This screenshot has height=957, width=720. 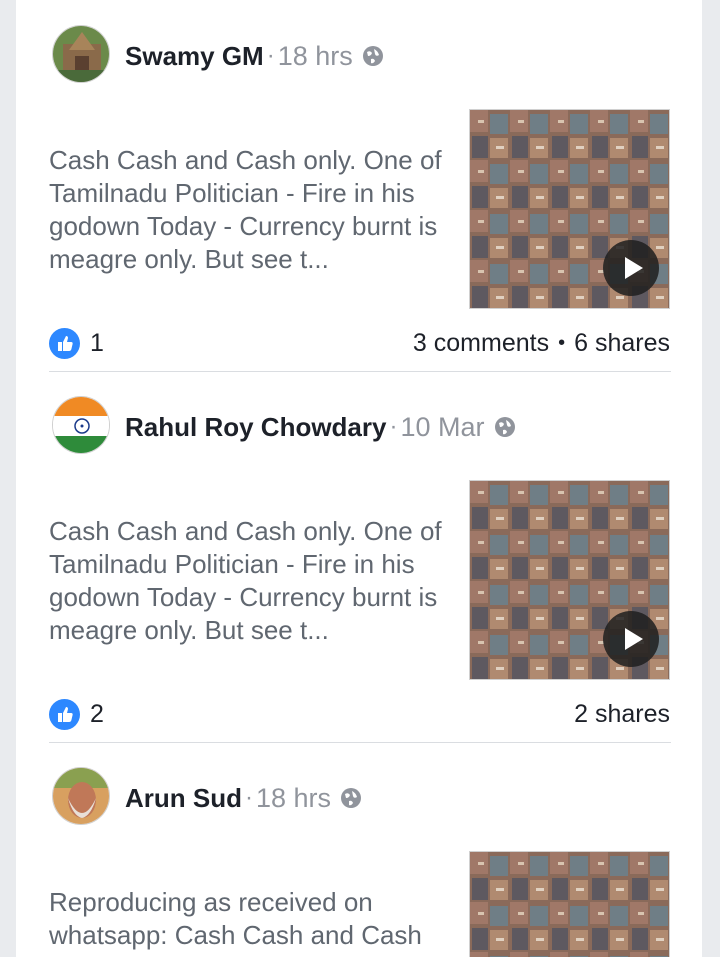 I want to click on post-header: Rahul Roy Chowdary · 10 Mar, so click(x=320, y=427).